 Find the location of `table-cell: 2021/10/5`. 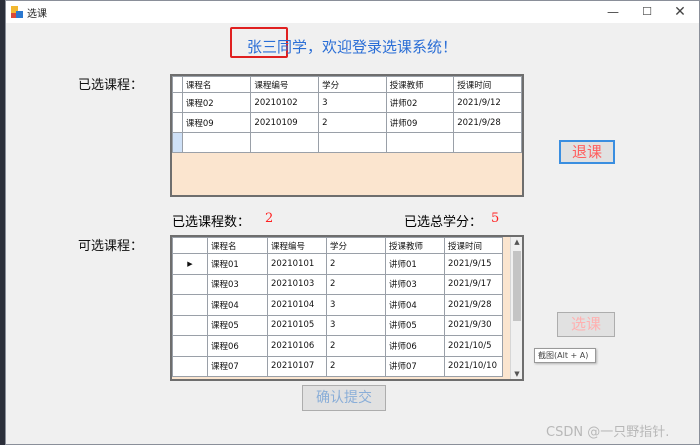

table-cell: 2021/10/5 is located at coordinates (473, 346).